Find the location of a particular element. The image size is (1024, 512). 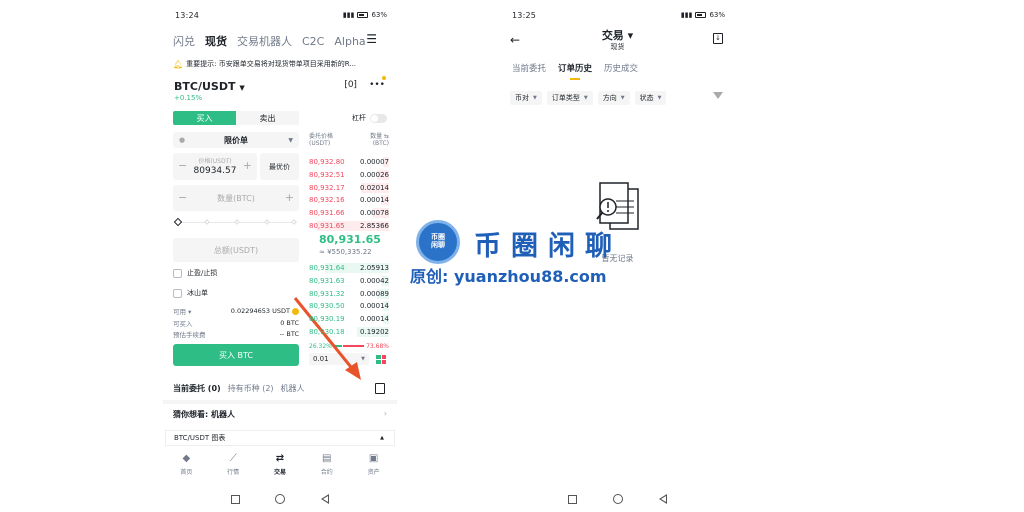

nav-assets: ▣ 资产 is located at coordinates (374, 467).